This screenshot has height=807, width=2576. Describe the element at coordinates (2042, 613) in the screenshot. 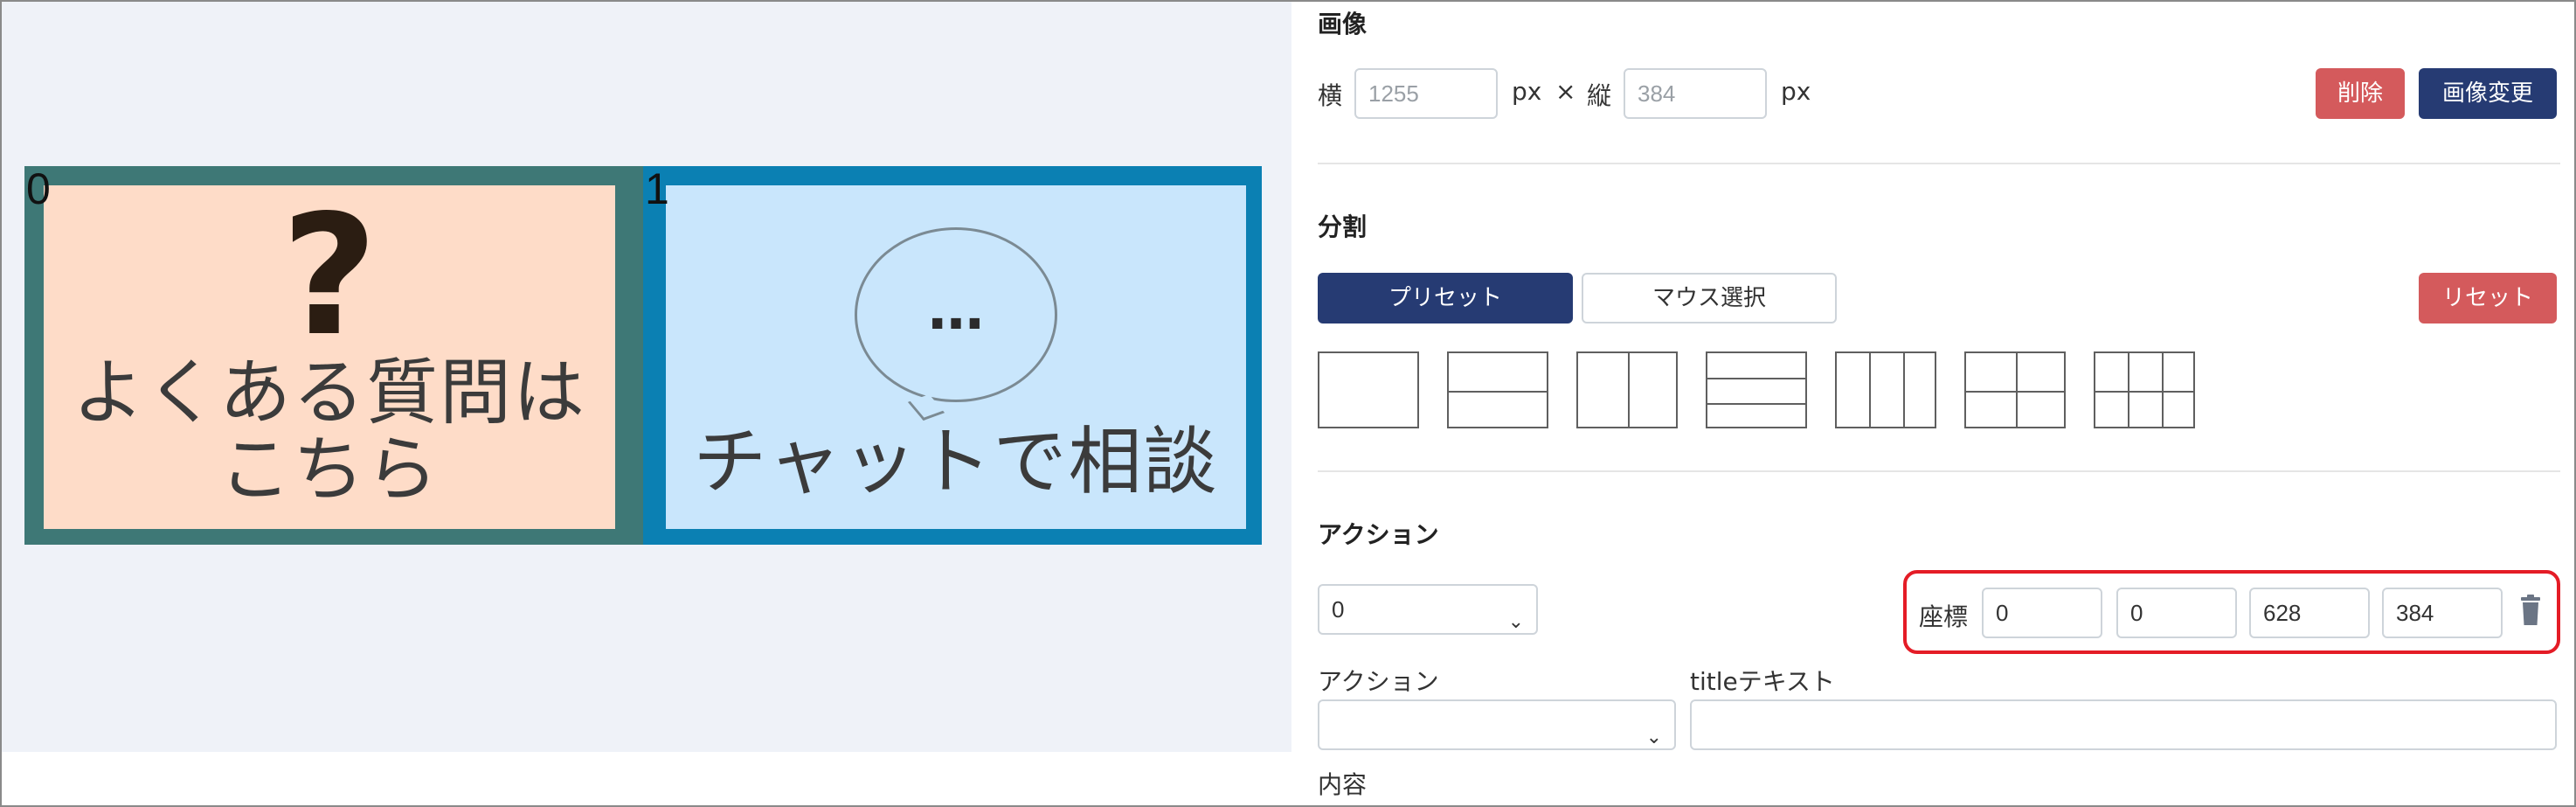

I see `coord-x-input: 0` at that location.